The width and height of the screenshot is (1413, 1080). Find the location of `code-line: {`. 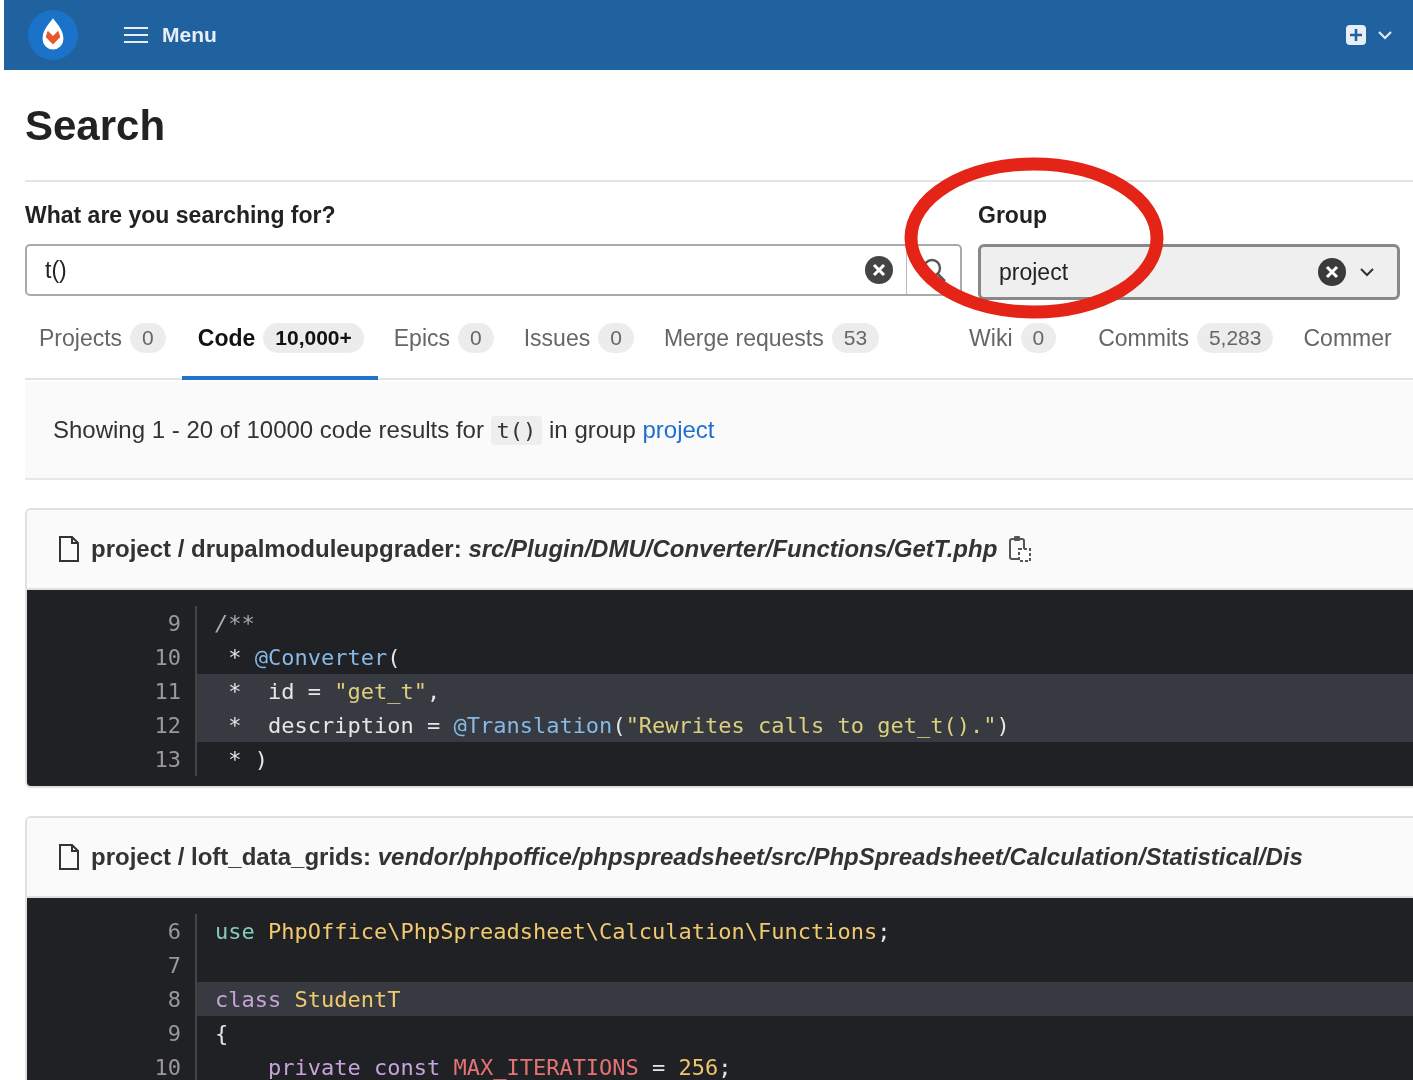

code-line: { is located at coordinates (222, 1033).